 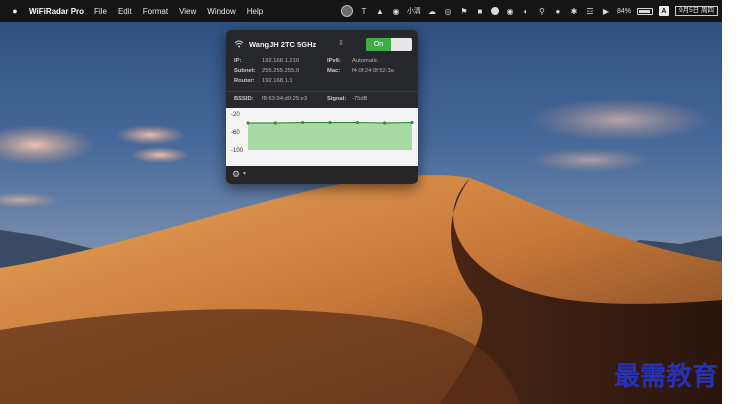 What do you see at coordinates (330, 136) in the screenshot?
I see `signal-area` at bounding box center [330, 136].